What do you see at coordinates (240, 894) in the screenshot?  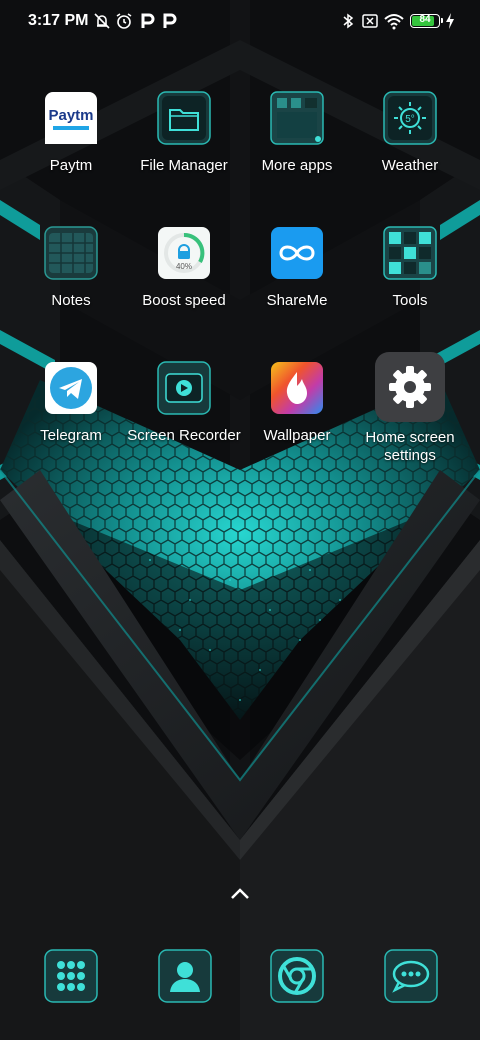 I see `app-drawer-up-arrow-icon` at bounding box center [240, 894].